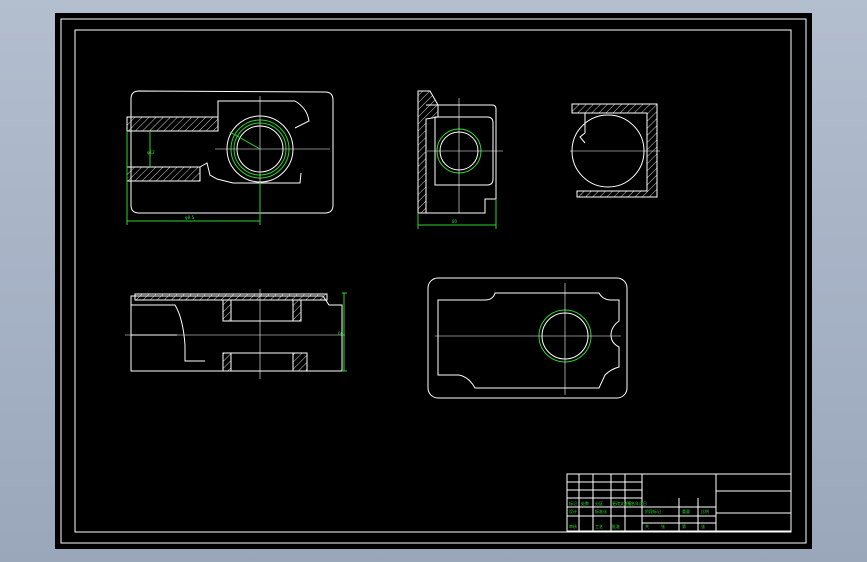  What do you see at coordinates (455, 221) in the screenshot?
I see `dim-side-width: 80` at bounding box center [455, 221].